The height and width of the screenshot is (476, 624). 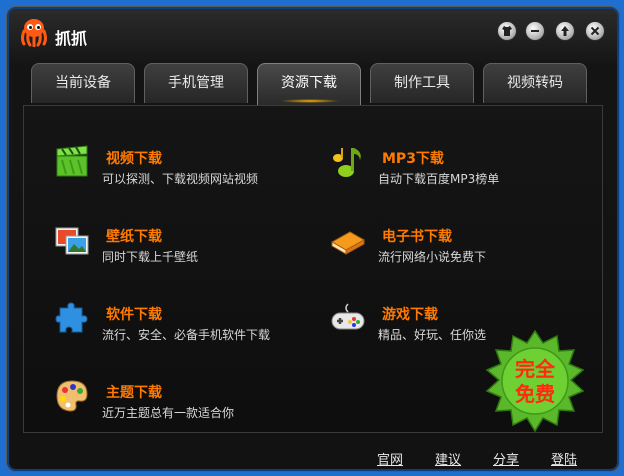 What do you see at coordinates (535, 369) in the screenshot?
I see `badge-line1: 完全` at bounding box center [535, 369].